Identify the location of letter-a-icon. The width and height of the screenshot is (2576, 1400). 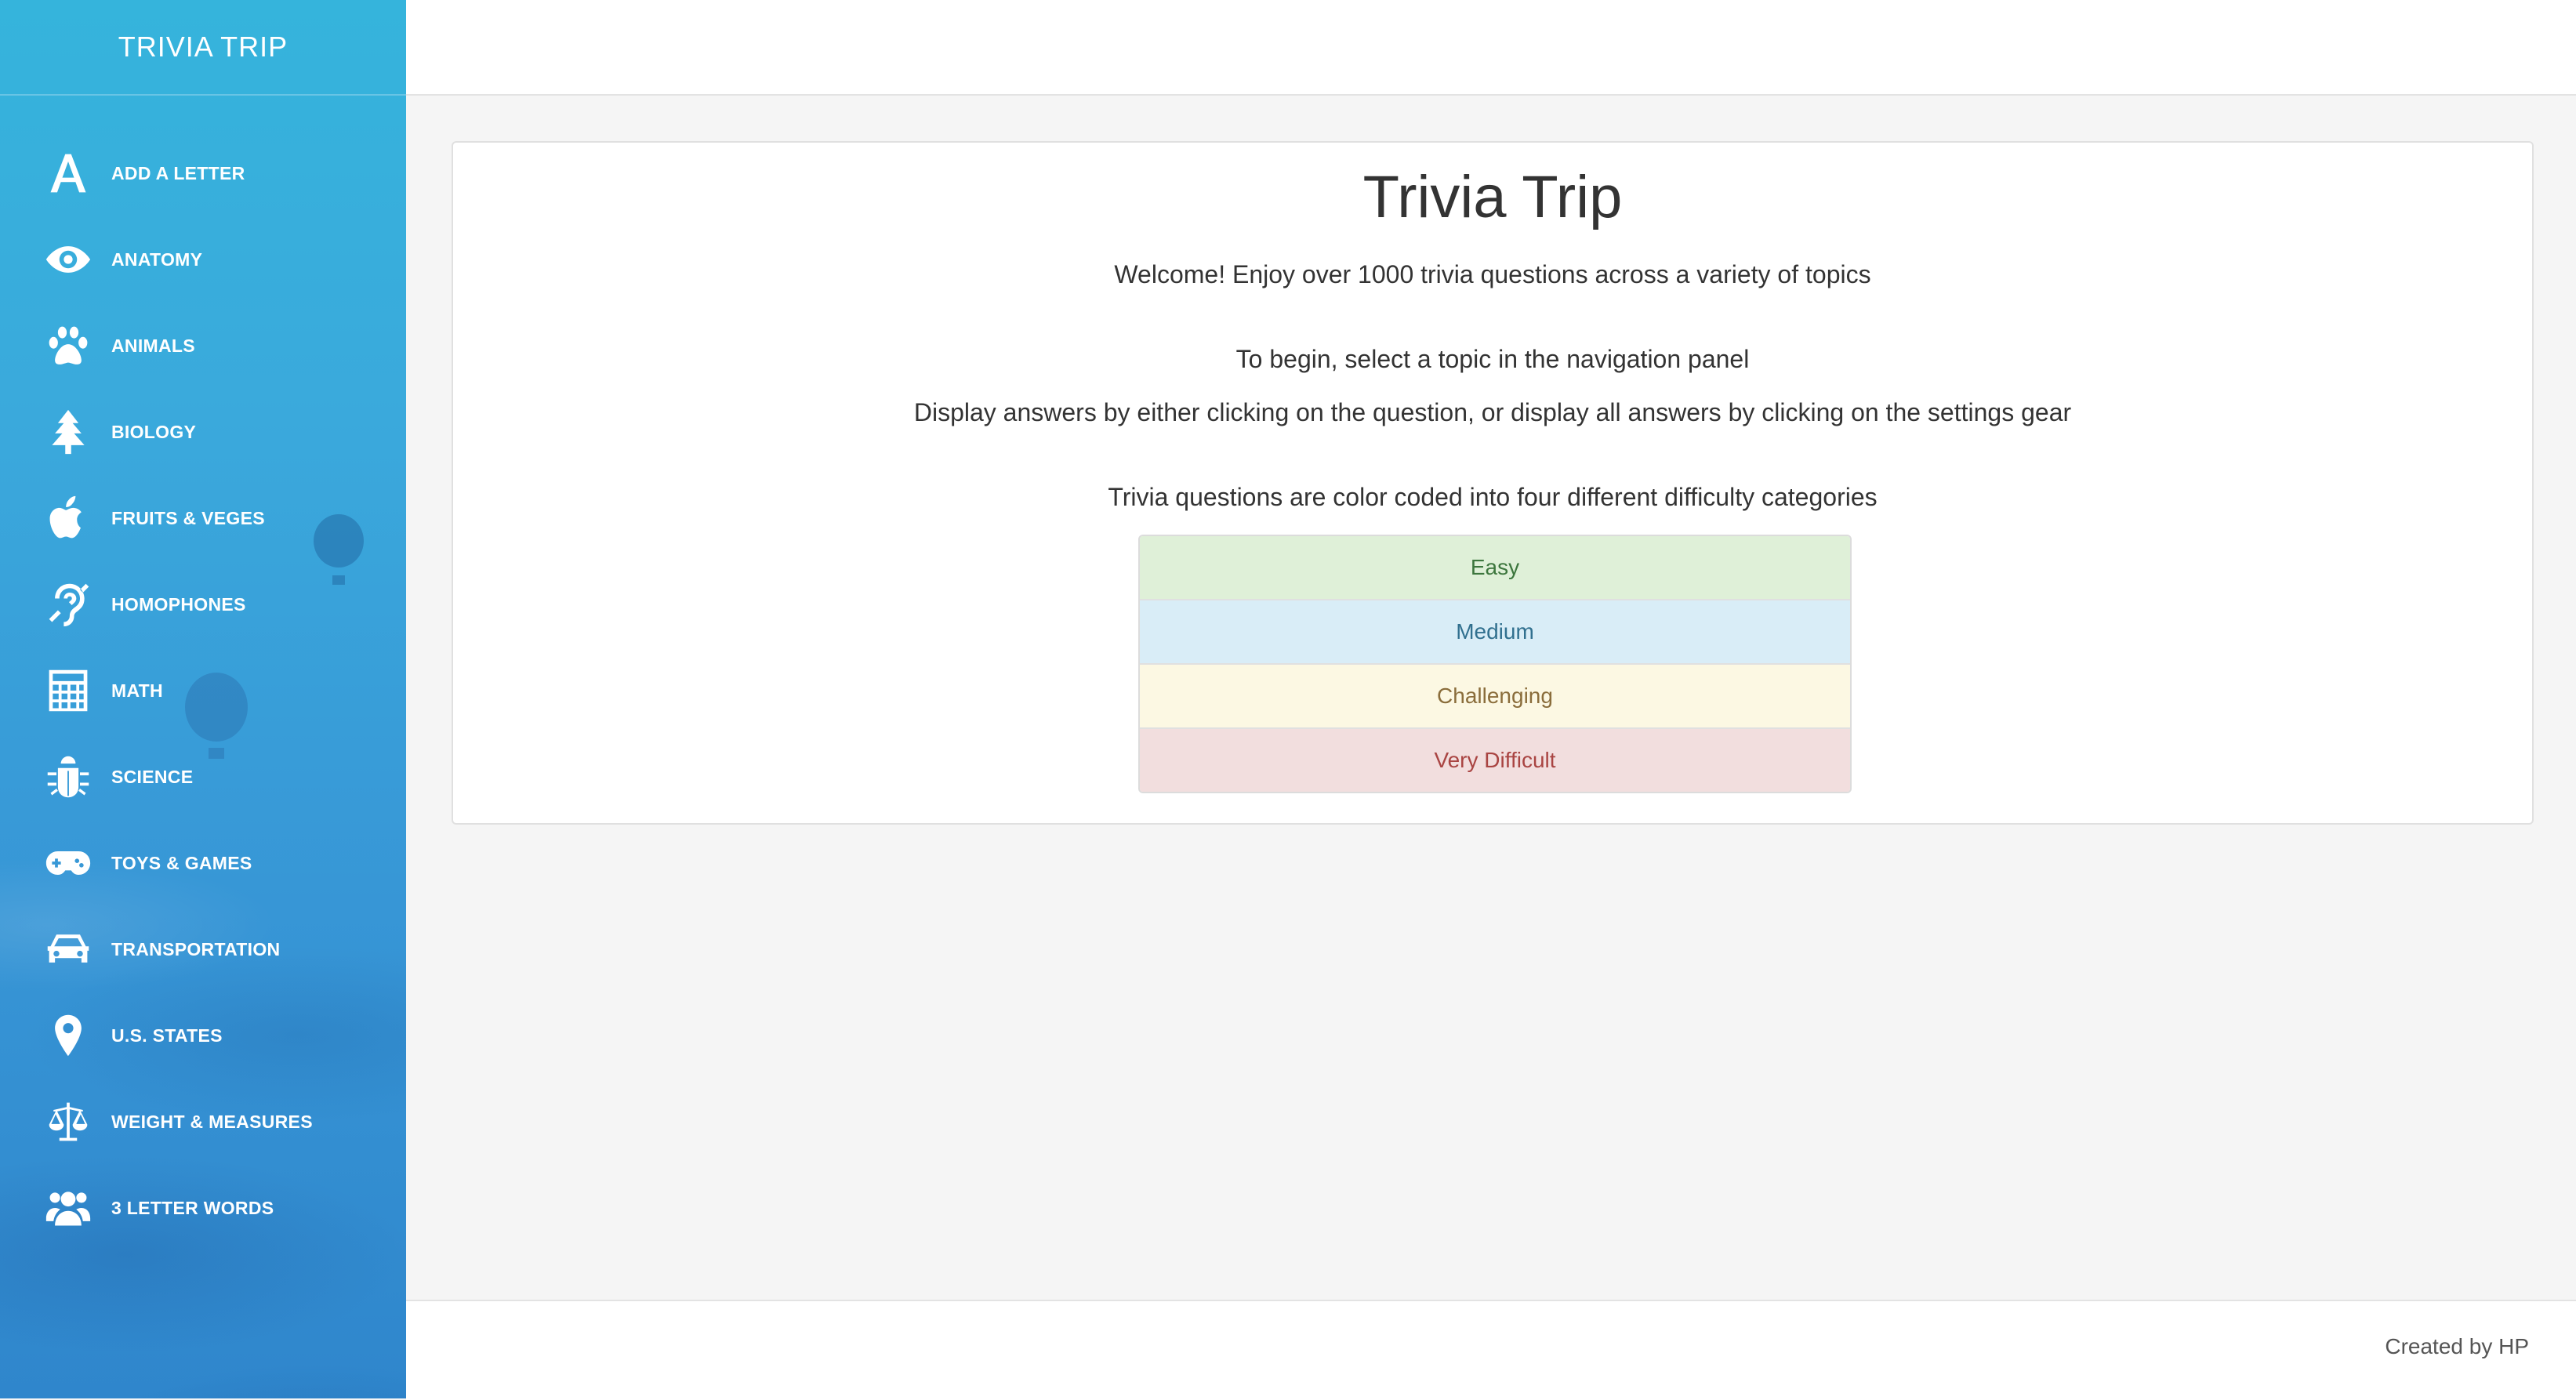
(68, 173).